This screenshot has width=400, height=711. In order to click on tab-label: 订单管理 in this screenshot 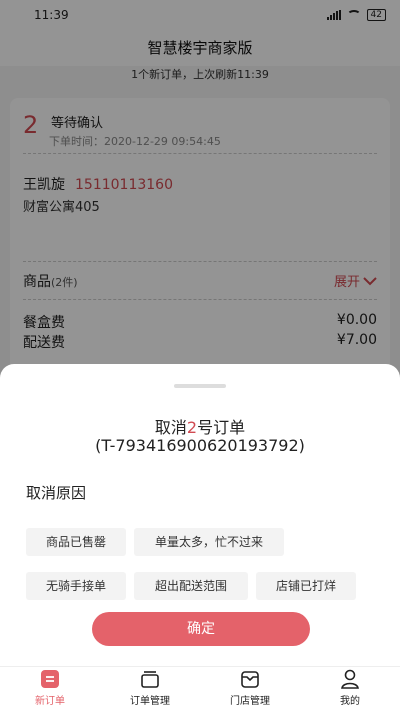, I will do `click(150, 701)`.